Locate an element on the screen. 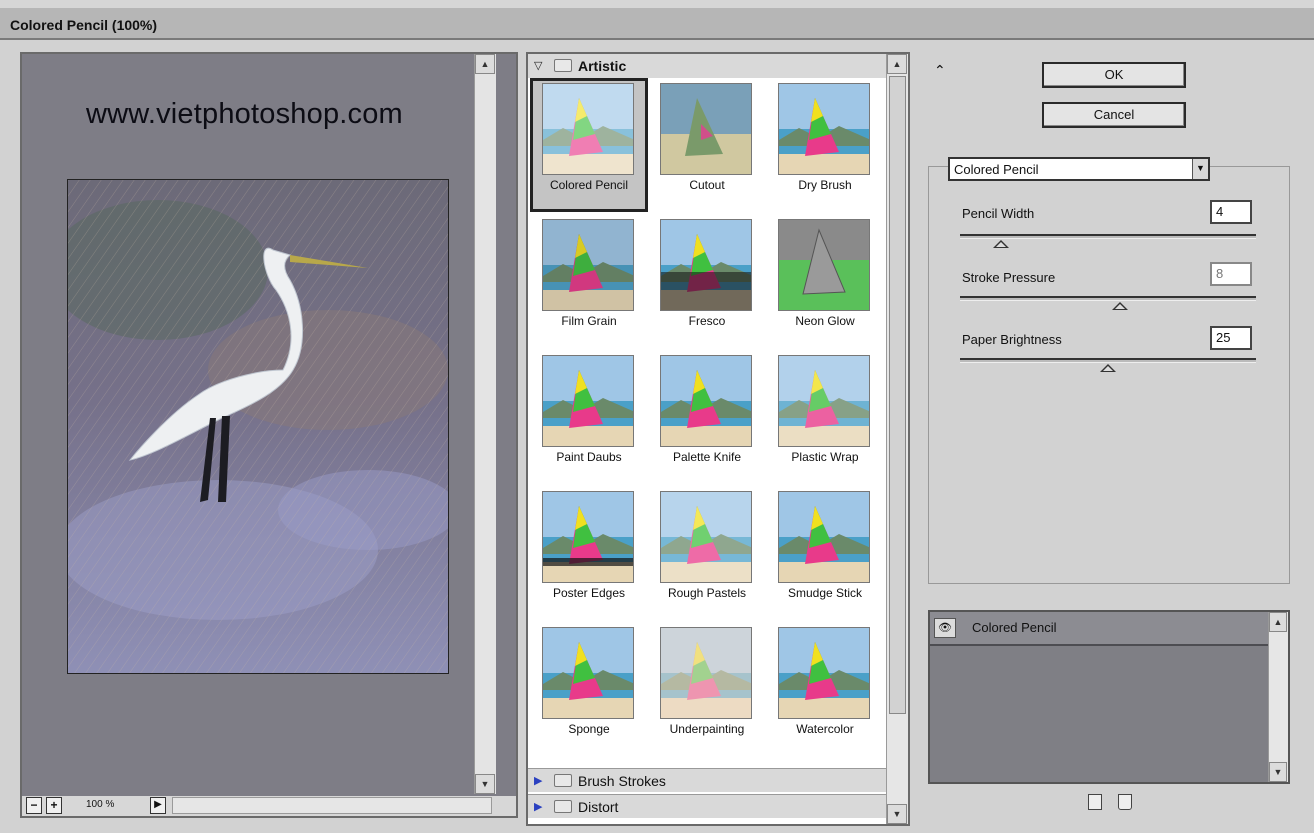  stroke-pressure-label: Stroke Pressure is located at coordinates (1009, 277).